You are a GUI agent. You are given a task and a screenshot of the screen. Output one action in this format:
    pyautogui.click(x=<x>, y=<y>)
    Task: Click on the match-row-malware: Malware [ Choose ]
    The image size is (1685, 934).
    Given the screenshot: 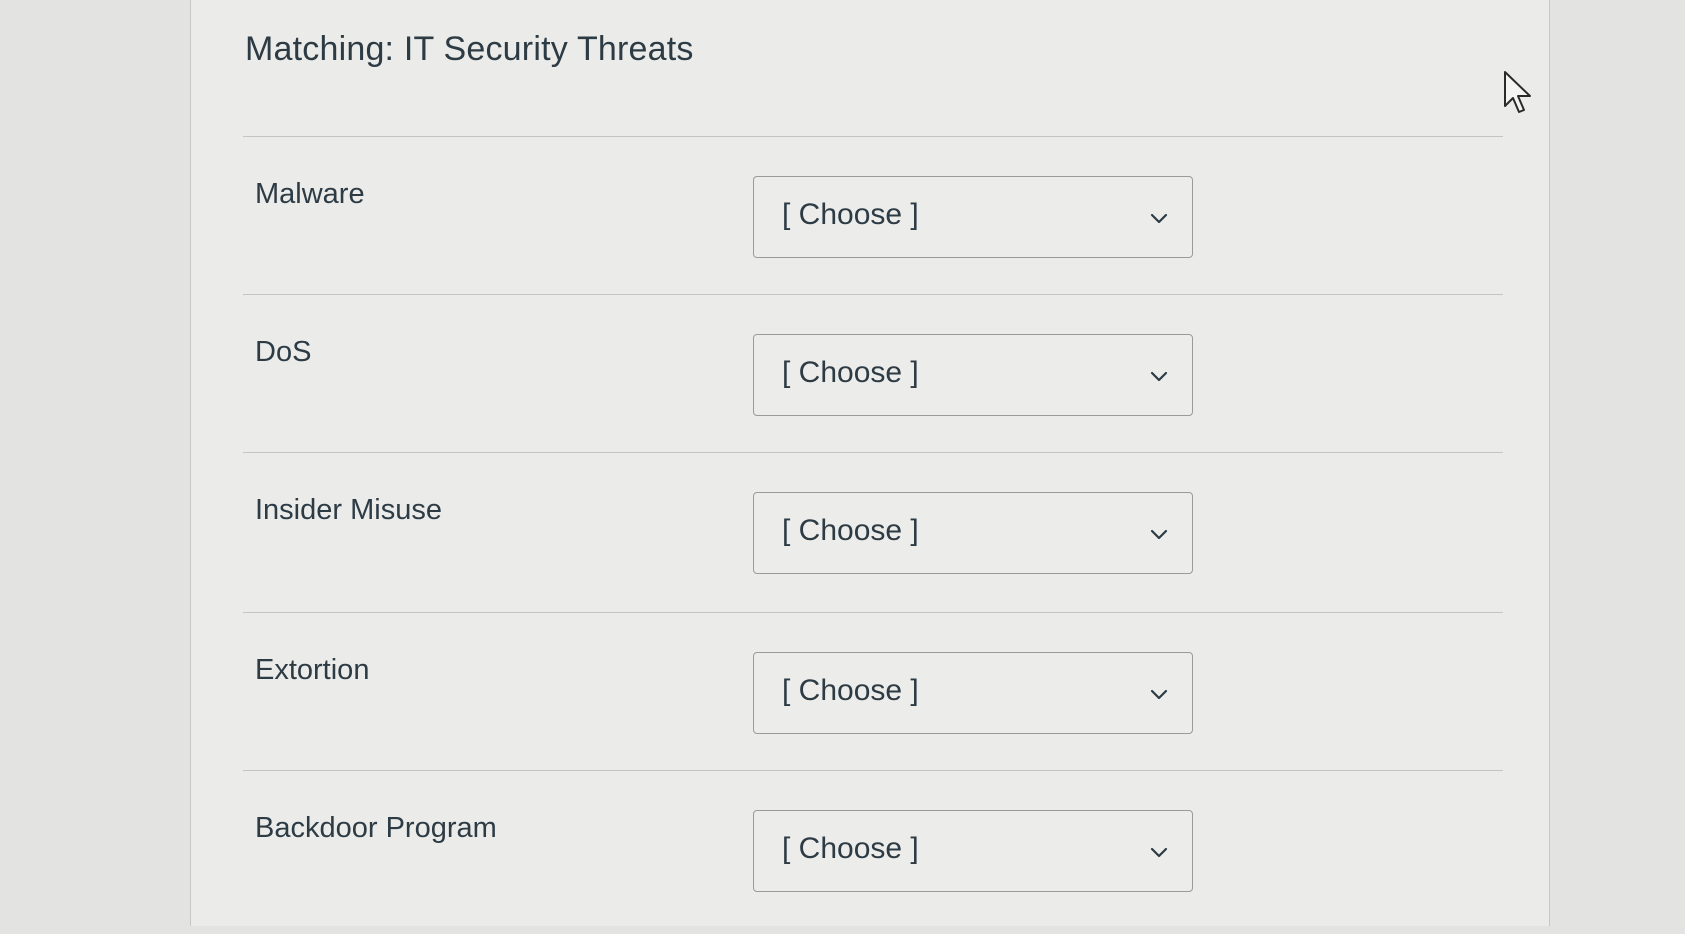 What is the action you would take?
    pyautogui.click(x=873, y=221)
    